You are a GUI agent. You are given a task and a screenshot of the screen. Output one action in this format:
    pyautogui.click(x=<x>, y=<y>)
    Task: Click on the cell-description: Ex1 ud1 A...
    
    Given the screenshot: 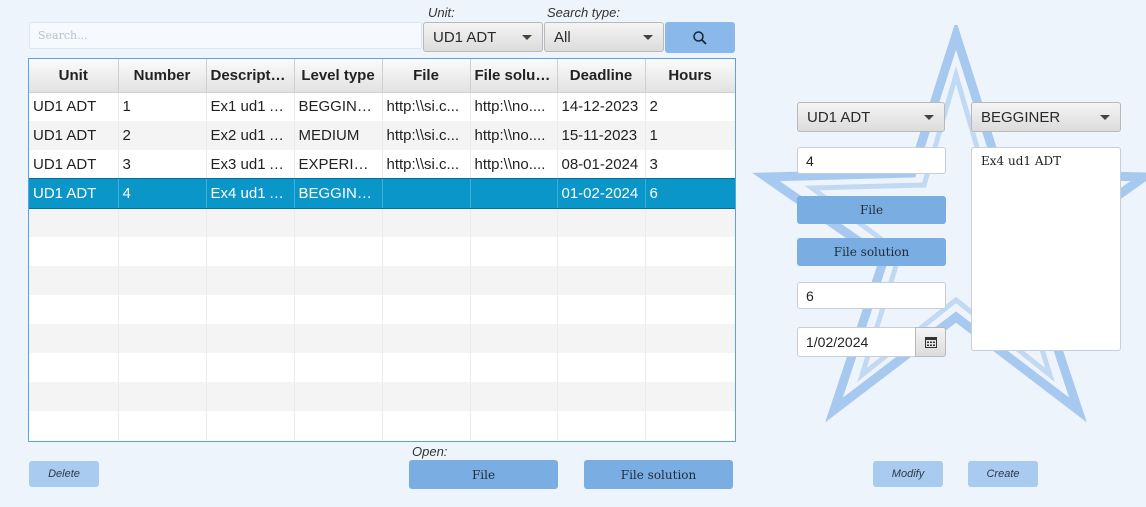 What is the action you would take?
    pyautogui.click(x=250, y=106)
    